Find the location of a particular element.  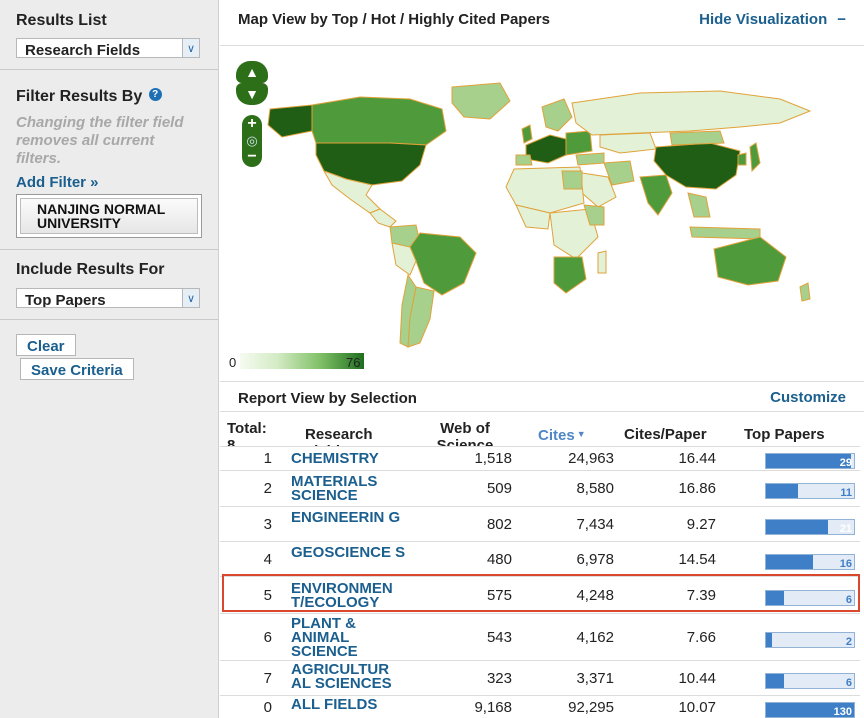

top-papers-bar-label: 16 is located at coordinates (845, 564).